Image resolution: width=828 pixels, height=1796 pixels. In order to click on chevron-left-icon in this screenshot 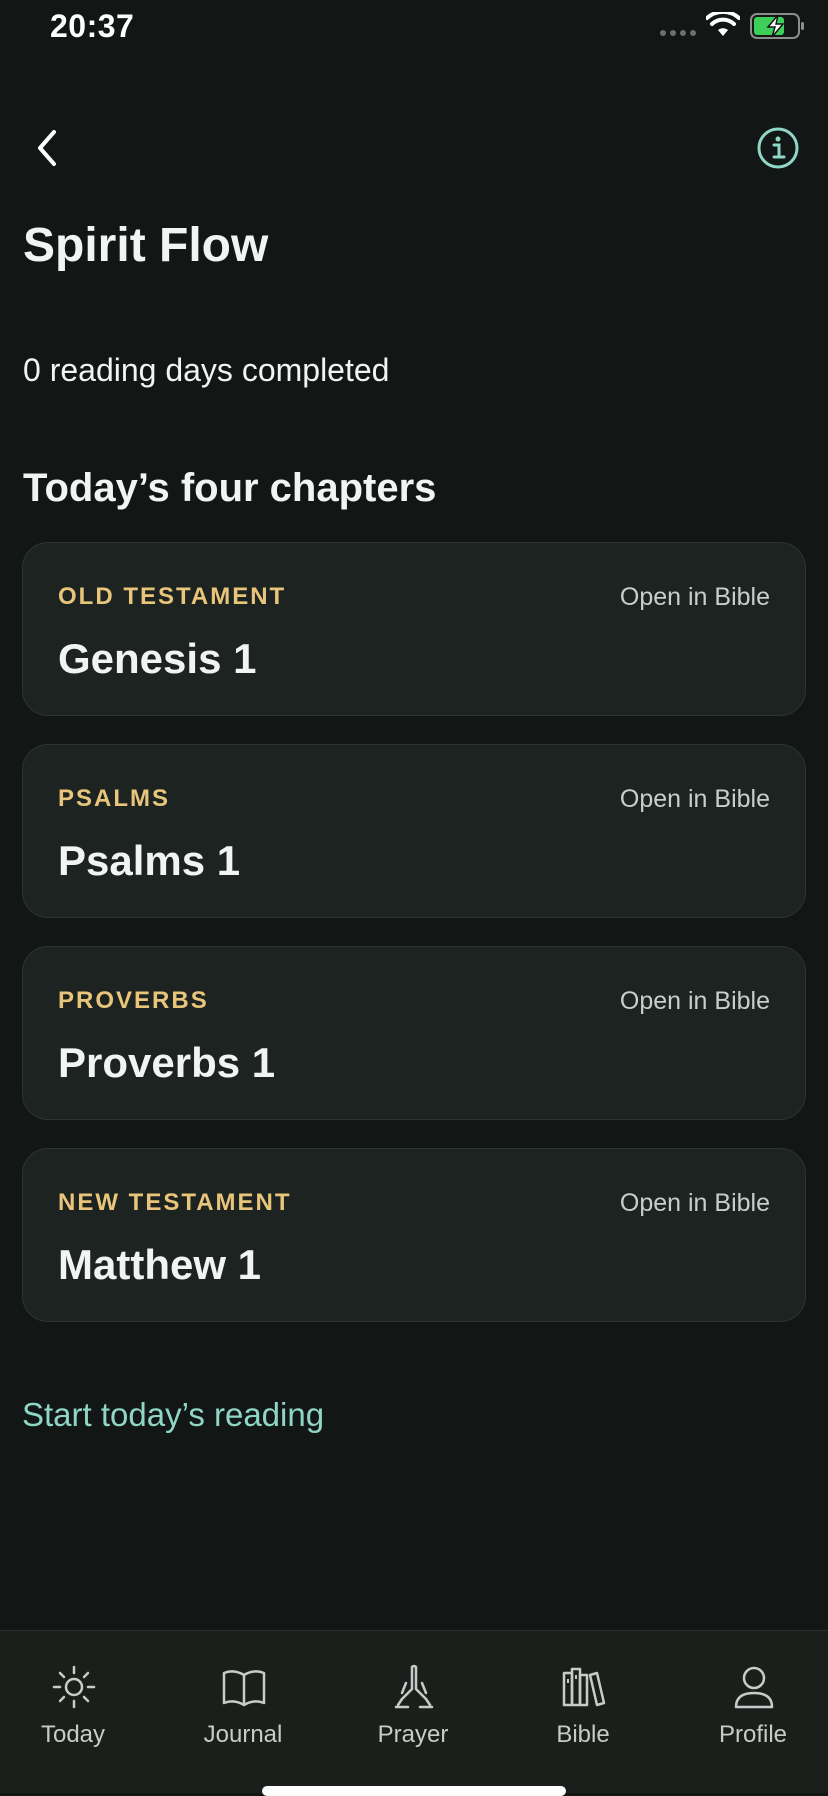, I will do `click(47, 148)`.